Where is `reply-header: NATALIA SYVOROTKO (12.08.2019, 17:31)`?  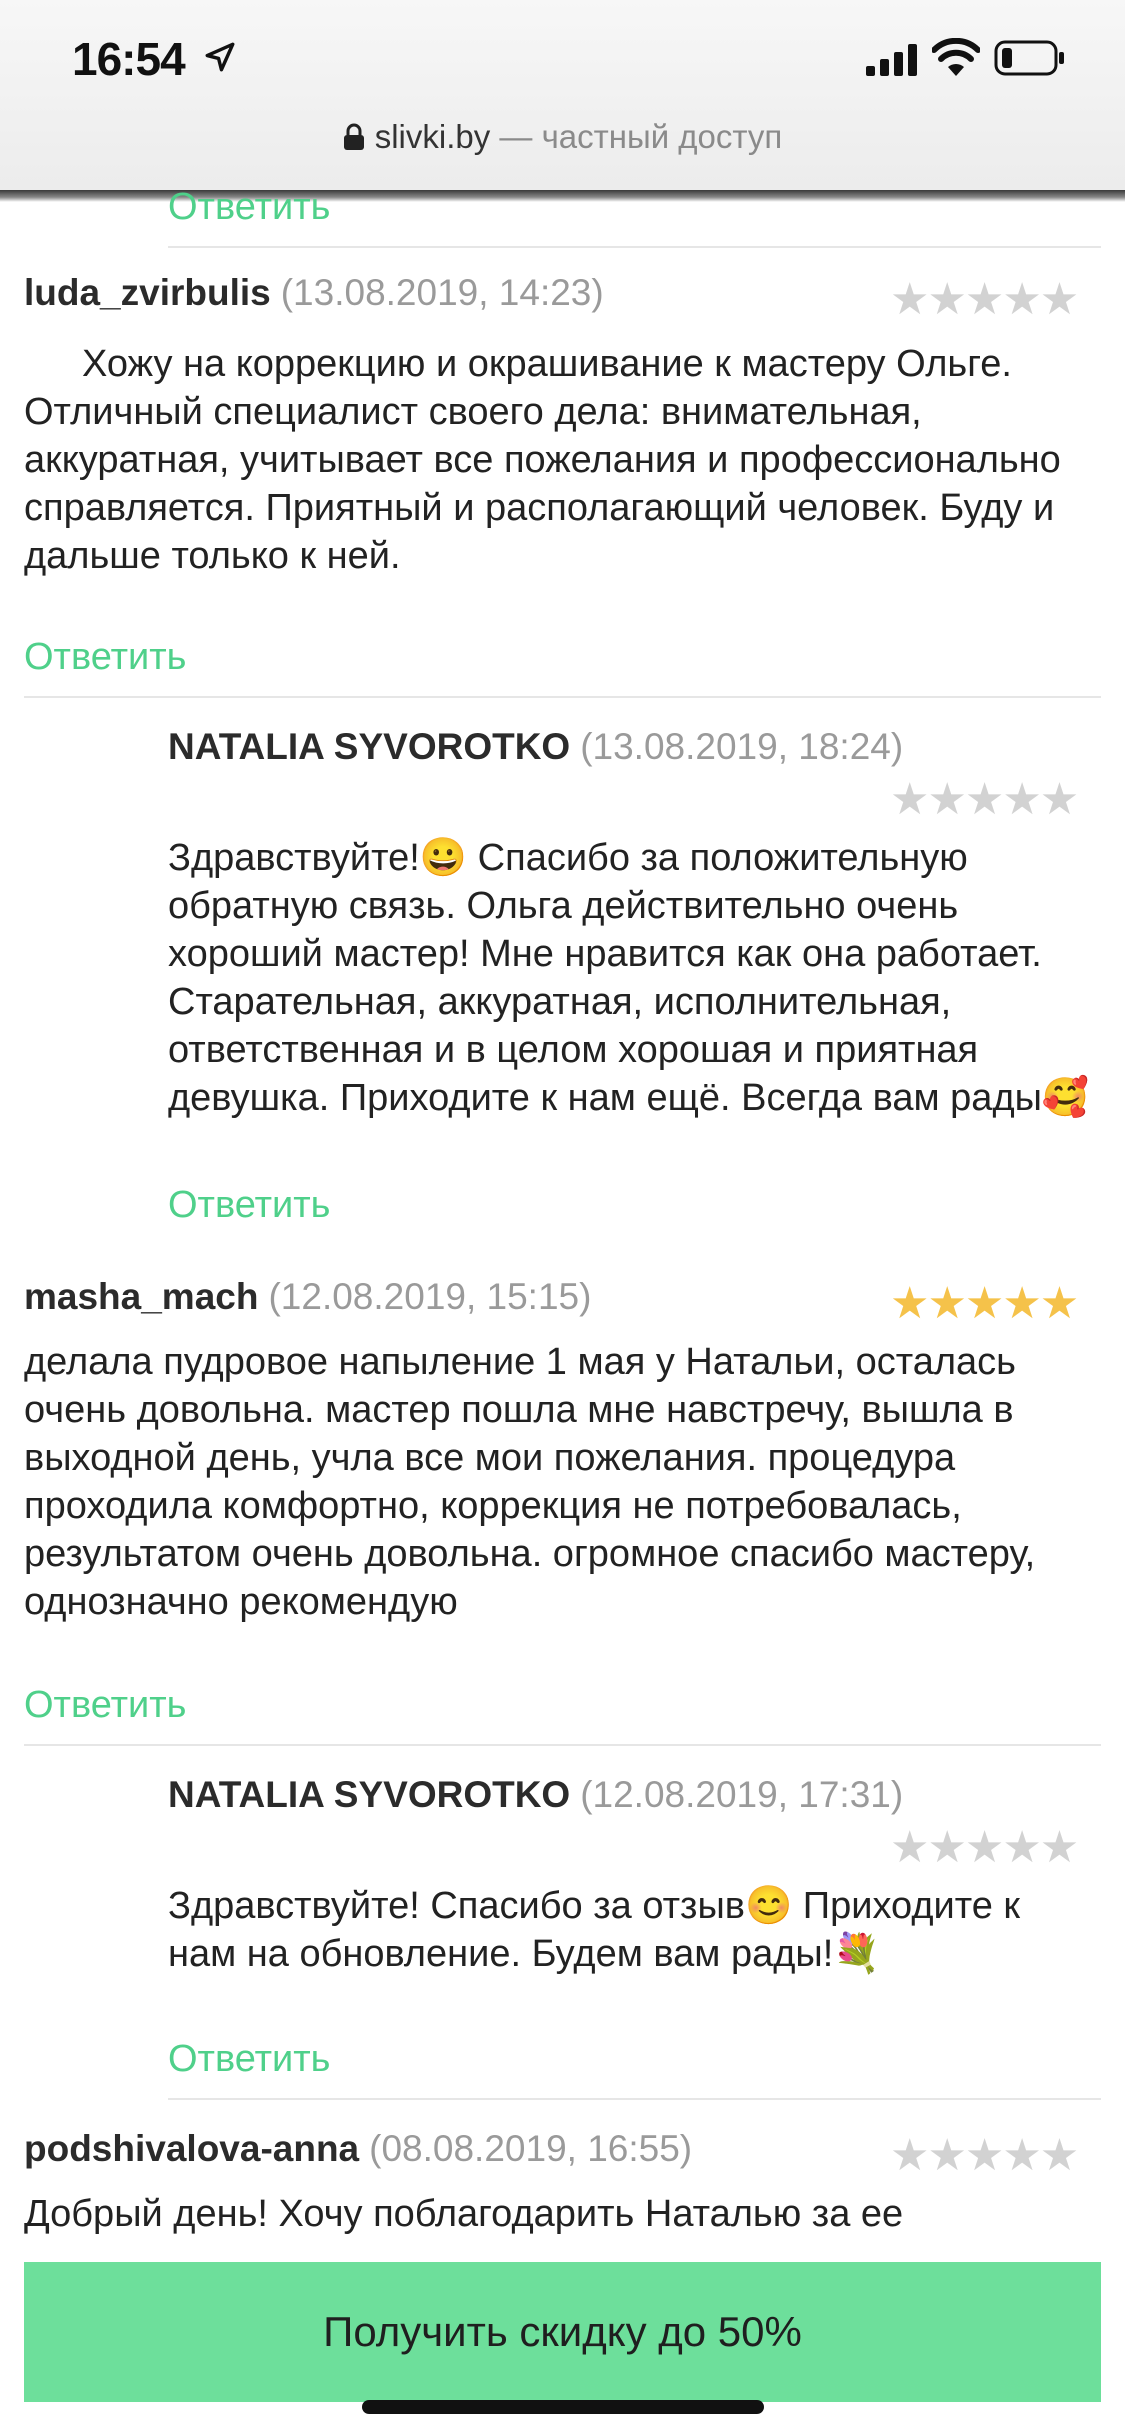 reply-header: NATALIA SYVOROTKO (12.08.2019, 17:31) is located at coordinates (618, 1795).